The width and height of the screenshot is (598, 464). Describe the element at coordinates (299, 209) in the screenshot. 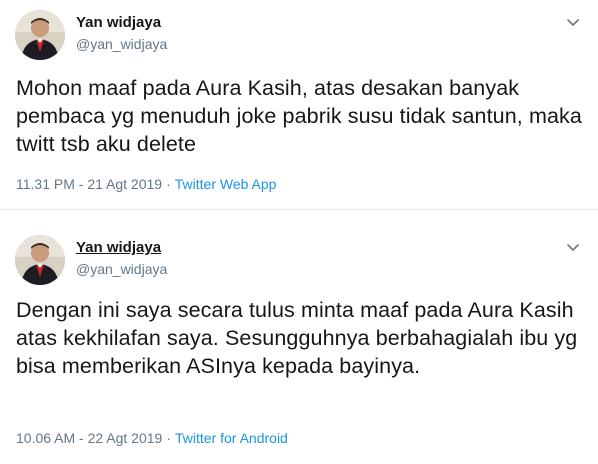

I see `tweet-divider` at that location.